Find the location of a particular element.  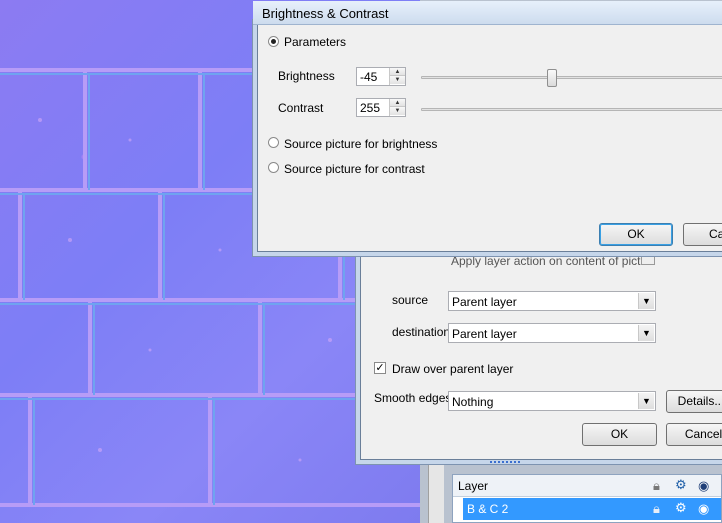

draw-over-checkbox: ✓ is located at coordinates (380, 368).